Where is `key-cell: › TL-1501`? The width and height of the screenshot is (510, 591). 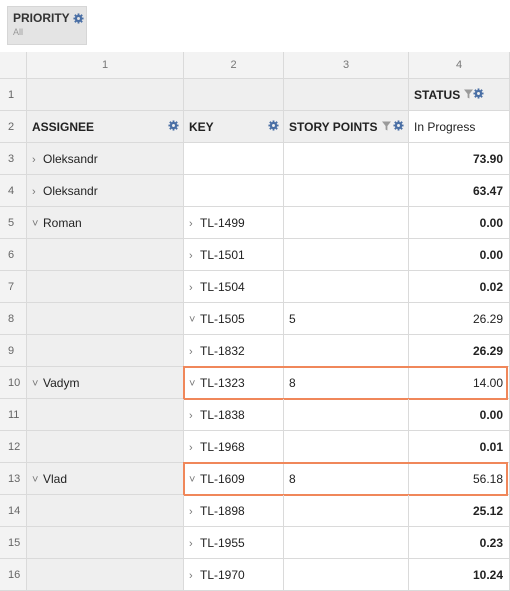 key-cell: › TL-1501 is located at coordinates (234, 255).